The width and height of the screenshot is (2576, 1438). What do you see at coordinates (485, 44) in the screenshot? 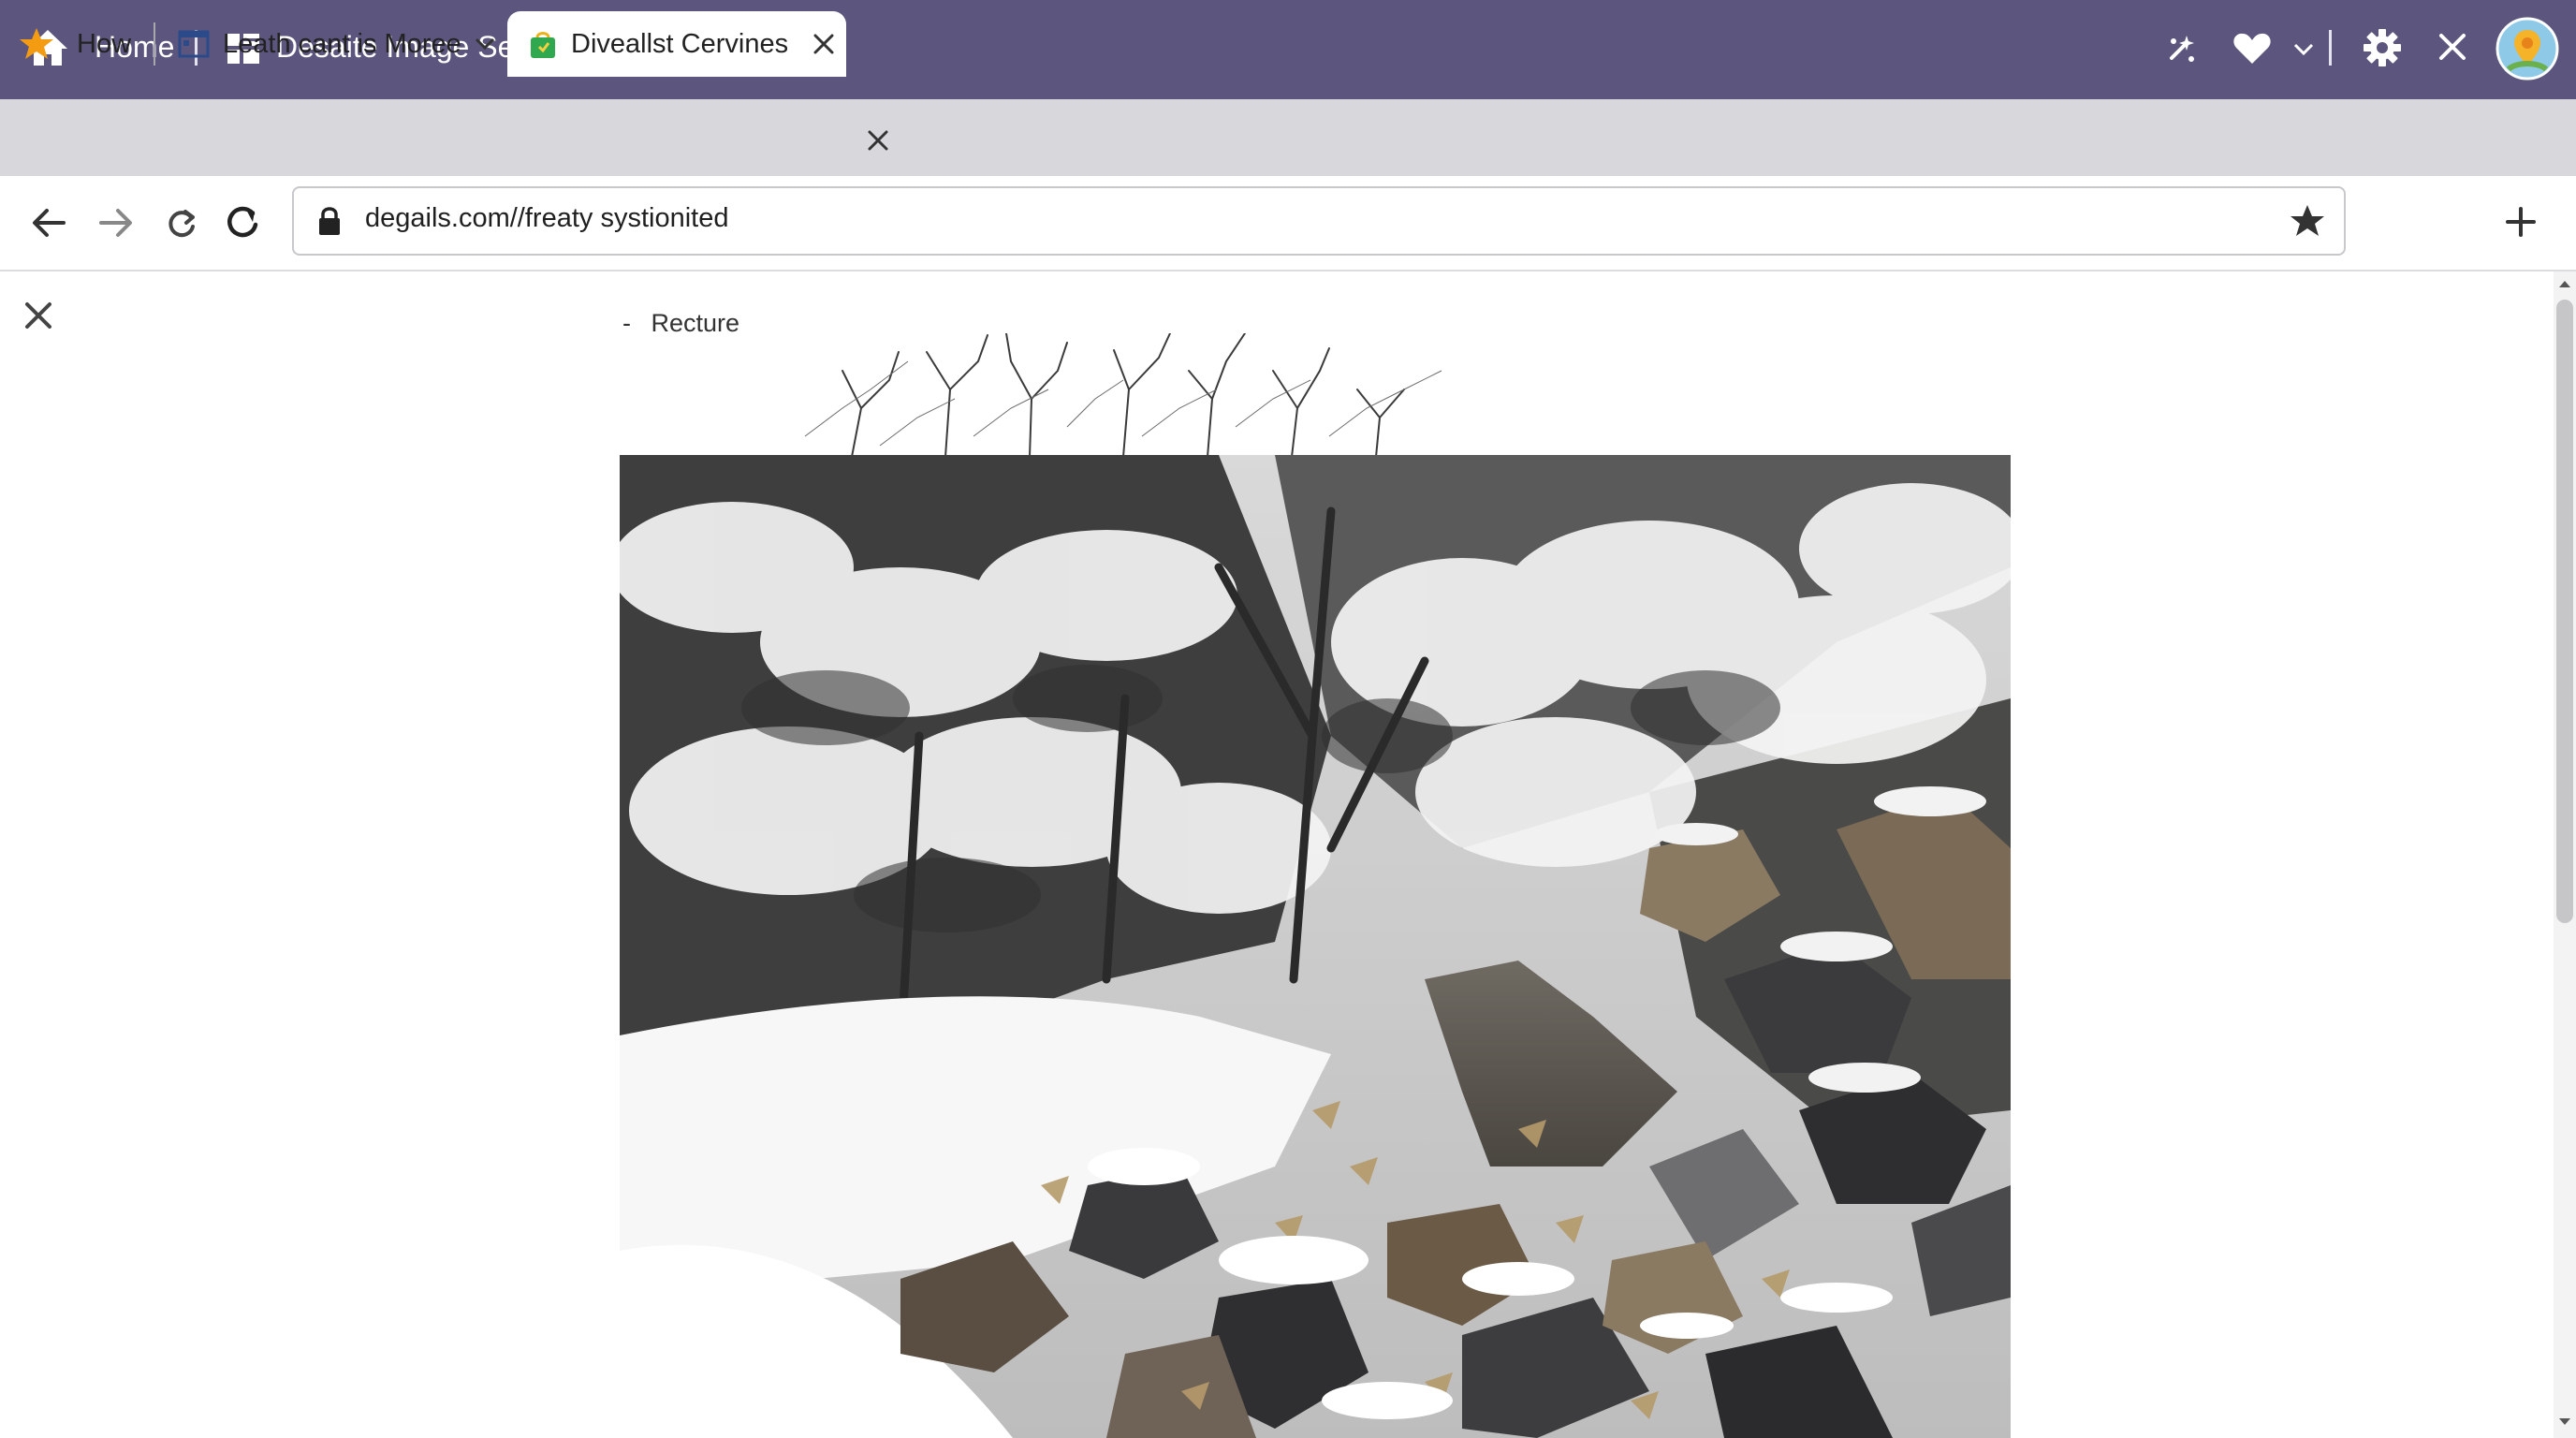
I see `chevron-down-icon` at bounding box center [485, 44].